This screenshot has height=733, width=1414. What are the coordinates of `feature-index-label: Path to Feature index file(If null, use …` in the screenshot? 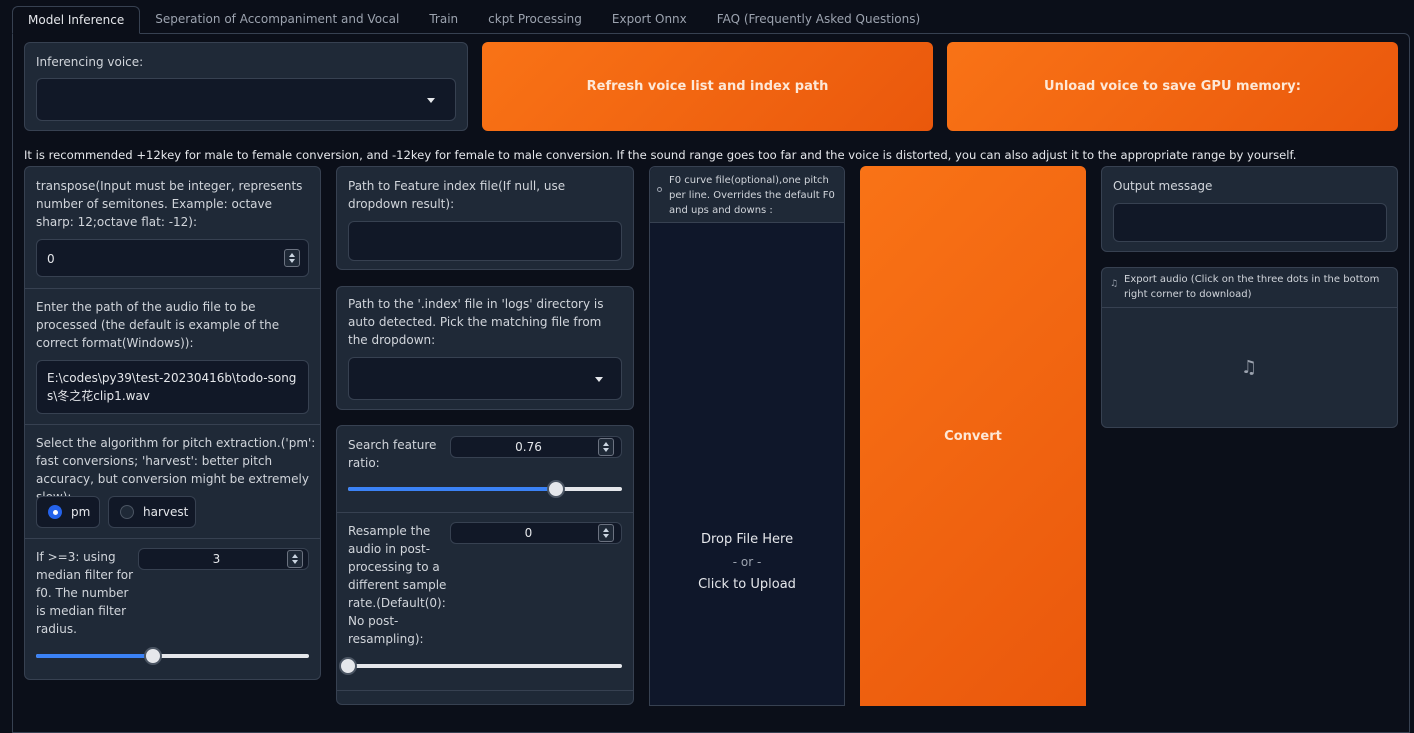 It's located at (457, 195).